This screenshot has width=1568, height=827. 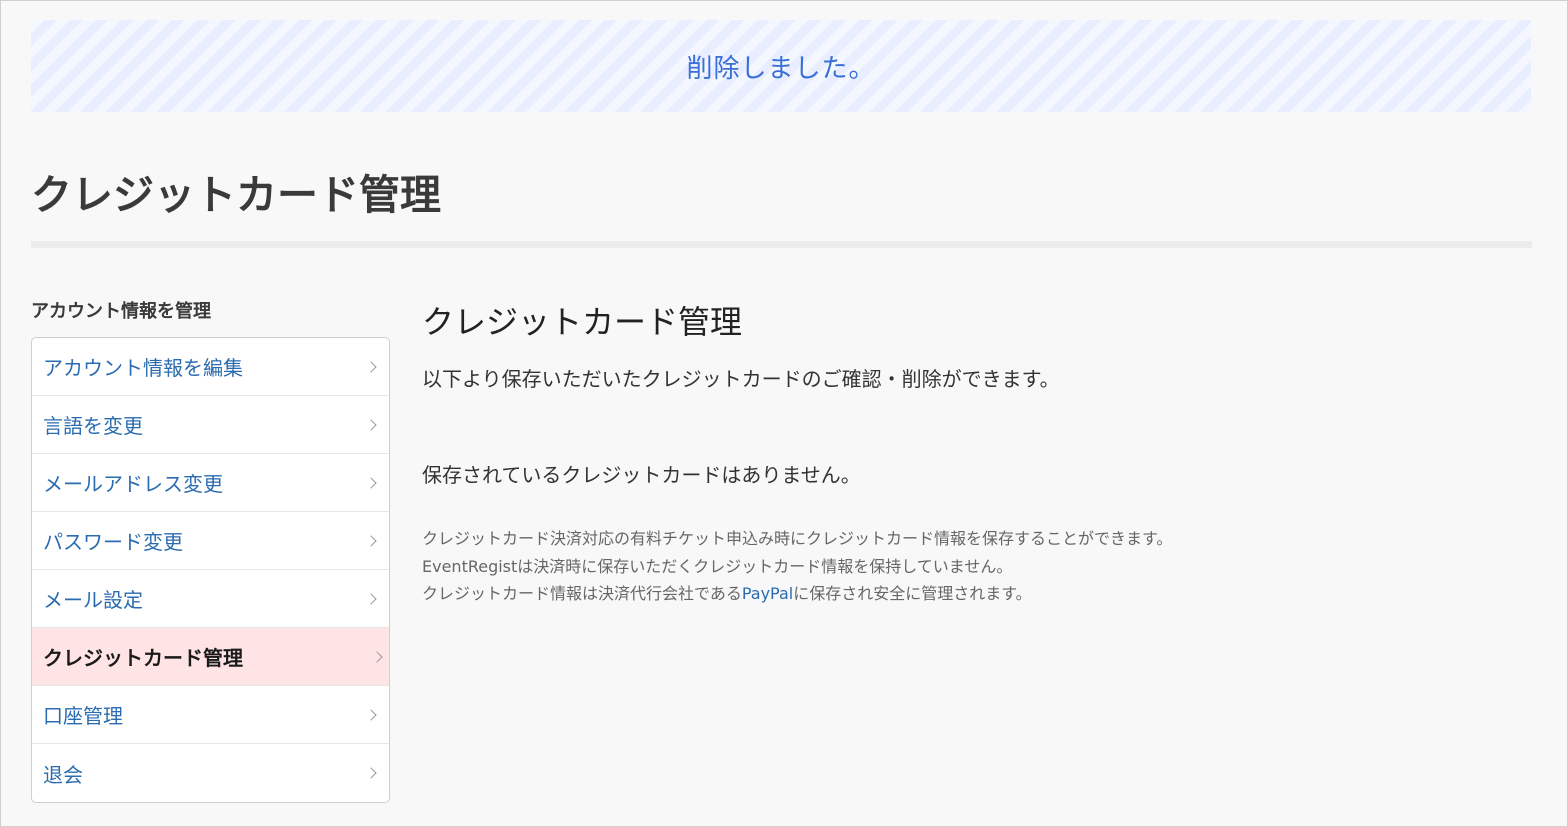 I want to click on title-divider, so click(x=781, y=244).